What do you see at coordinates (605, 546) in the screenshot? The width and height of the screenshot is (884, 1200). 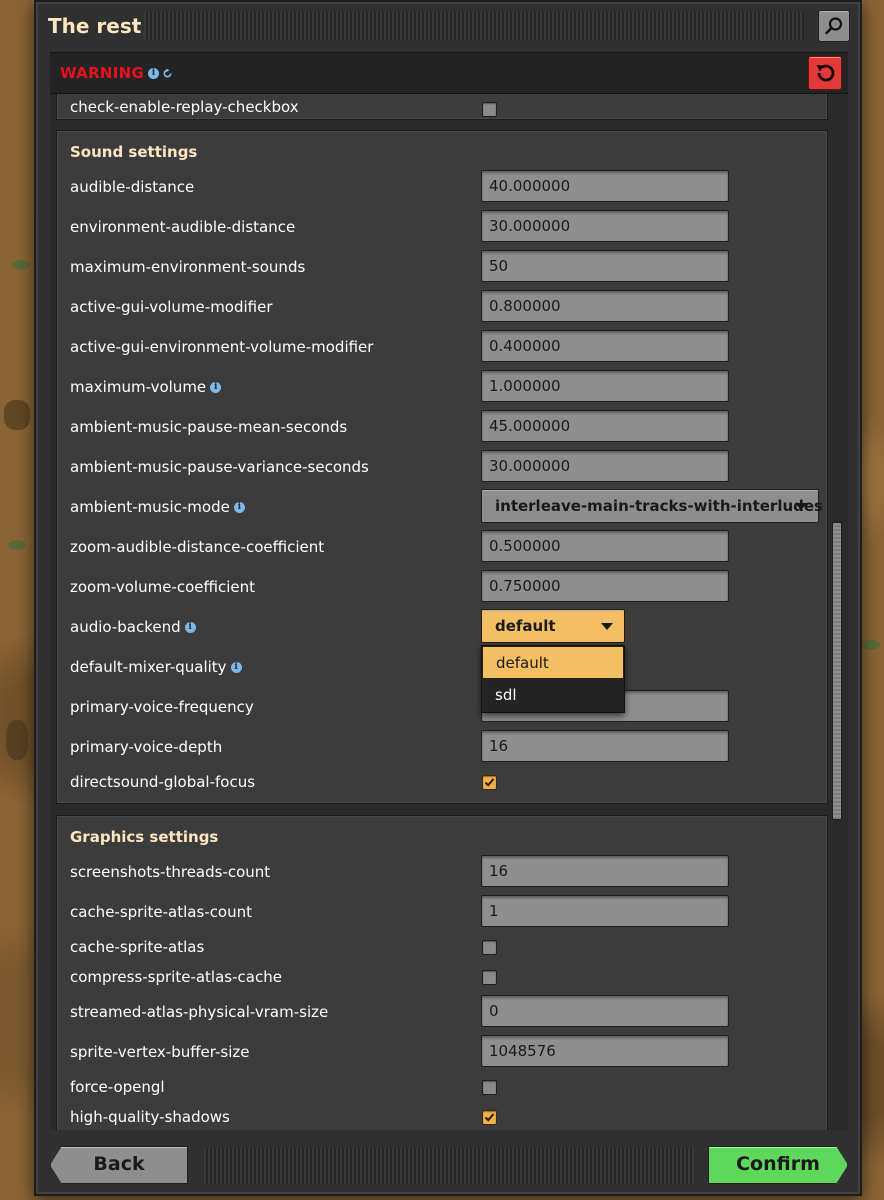 I see `setting-textbox: 0.500000` at bounding box center [605, 546].